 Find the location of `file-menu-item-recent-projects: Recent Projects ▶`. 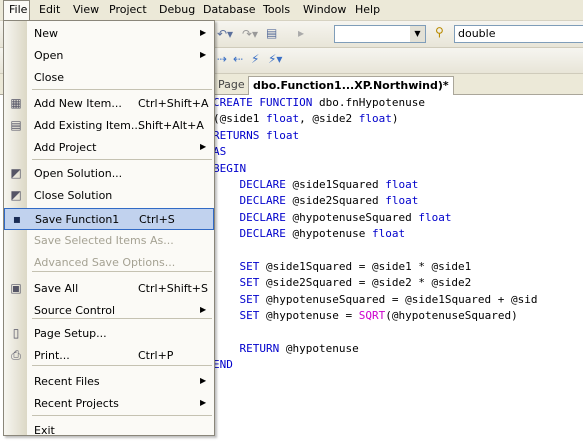

file-menu-item-recent-projects: Recent Projects ▶ is located at coordinates (109, 404).